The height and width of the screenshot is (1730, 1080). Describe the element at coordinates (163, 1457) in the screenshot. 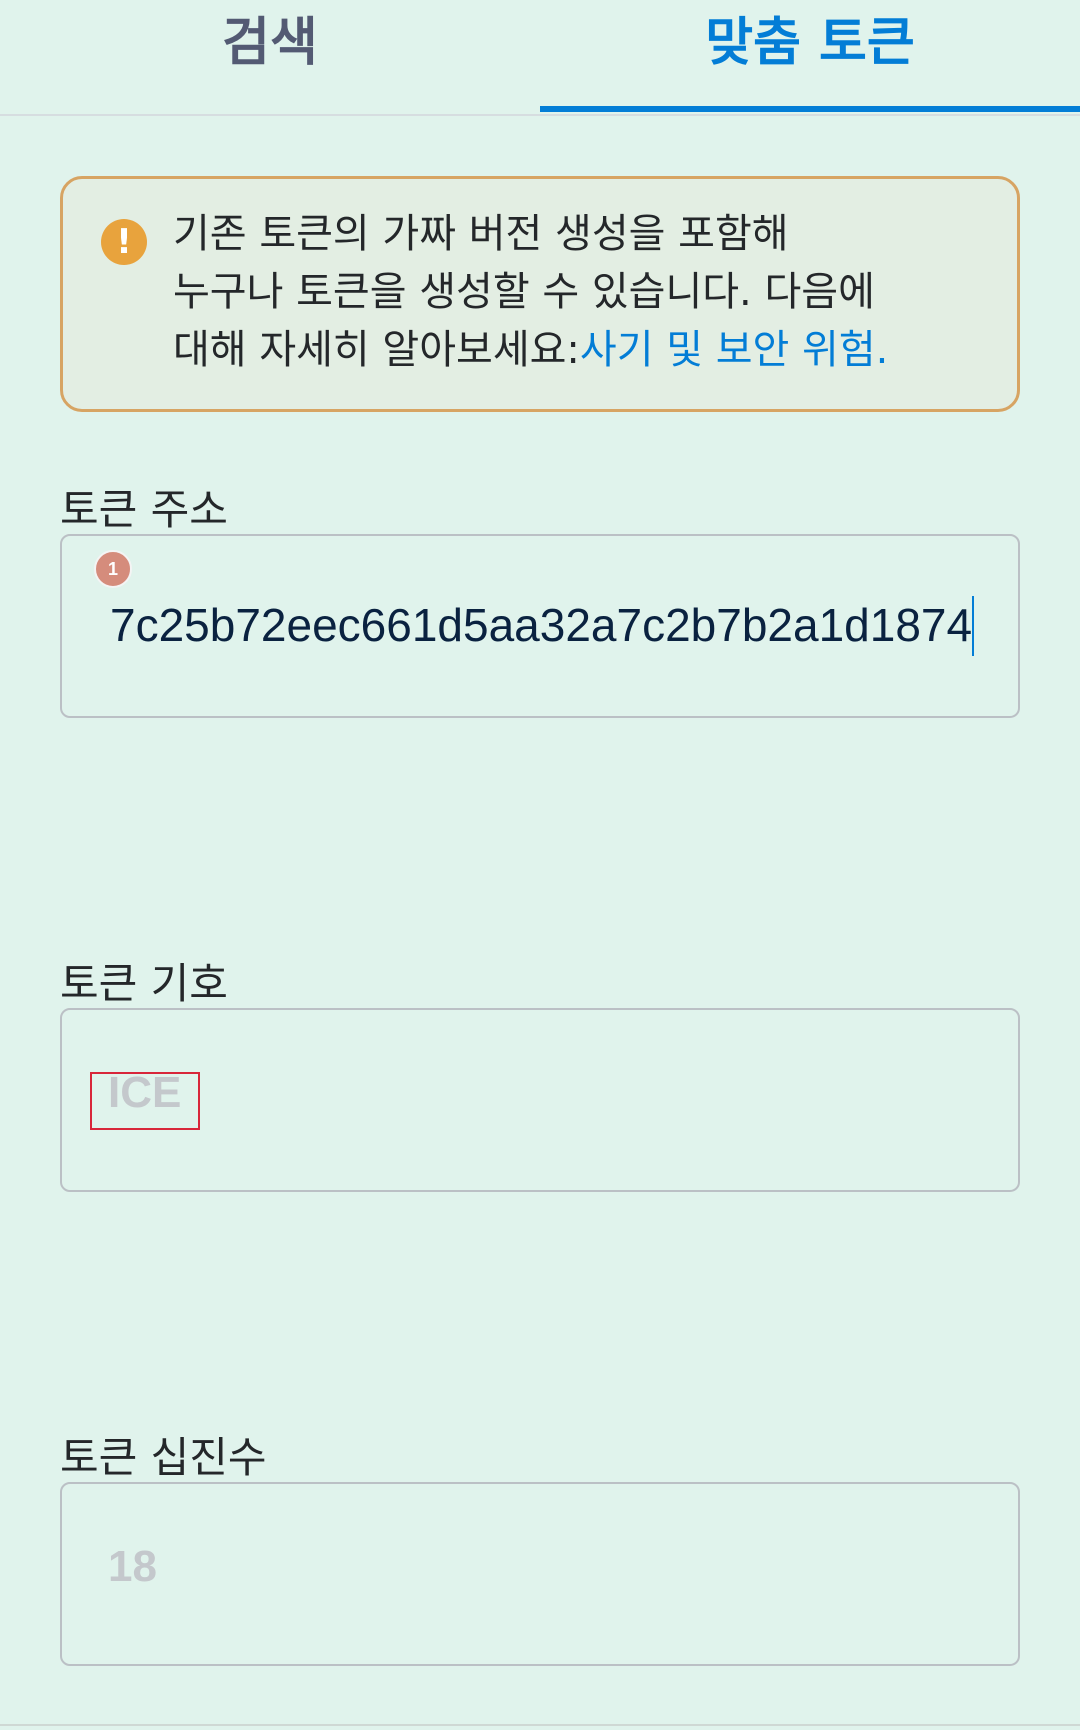

I see `token-decimals-label: 토큰 십진수` at that location.